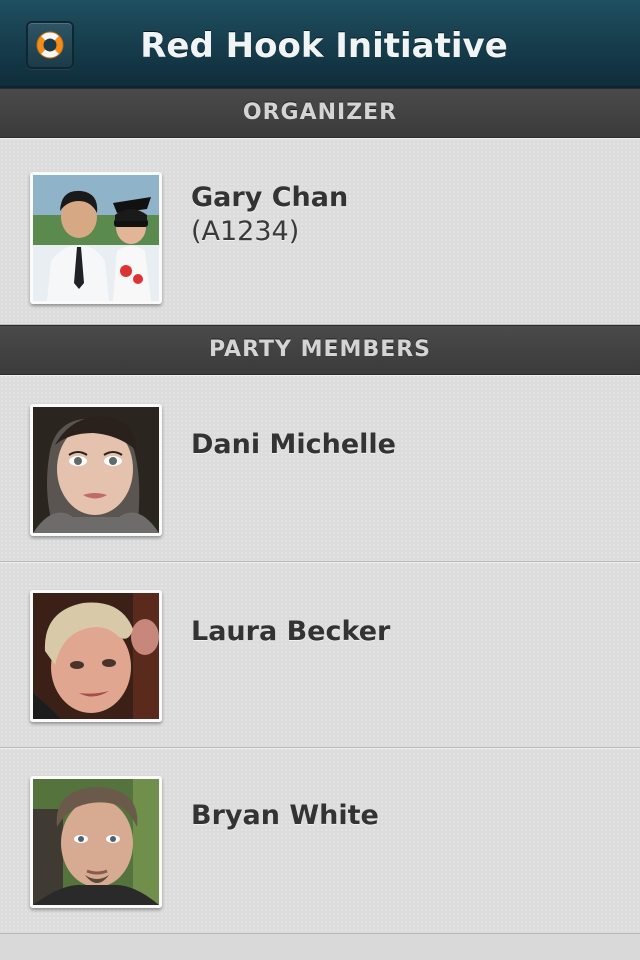  Describe the element at coordinates (270, 197) in the screenshot. I see `organizer-name: Gary Chan` at that location.